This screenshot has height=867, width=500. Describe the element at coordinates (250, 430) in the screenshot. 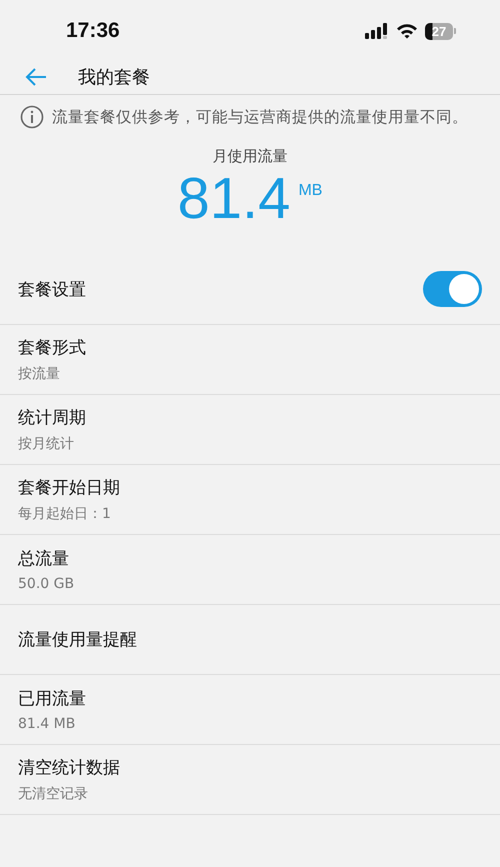

I see `settings-row: 统计周期 按月统计` at that location.